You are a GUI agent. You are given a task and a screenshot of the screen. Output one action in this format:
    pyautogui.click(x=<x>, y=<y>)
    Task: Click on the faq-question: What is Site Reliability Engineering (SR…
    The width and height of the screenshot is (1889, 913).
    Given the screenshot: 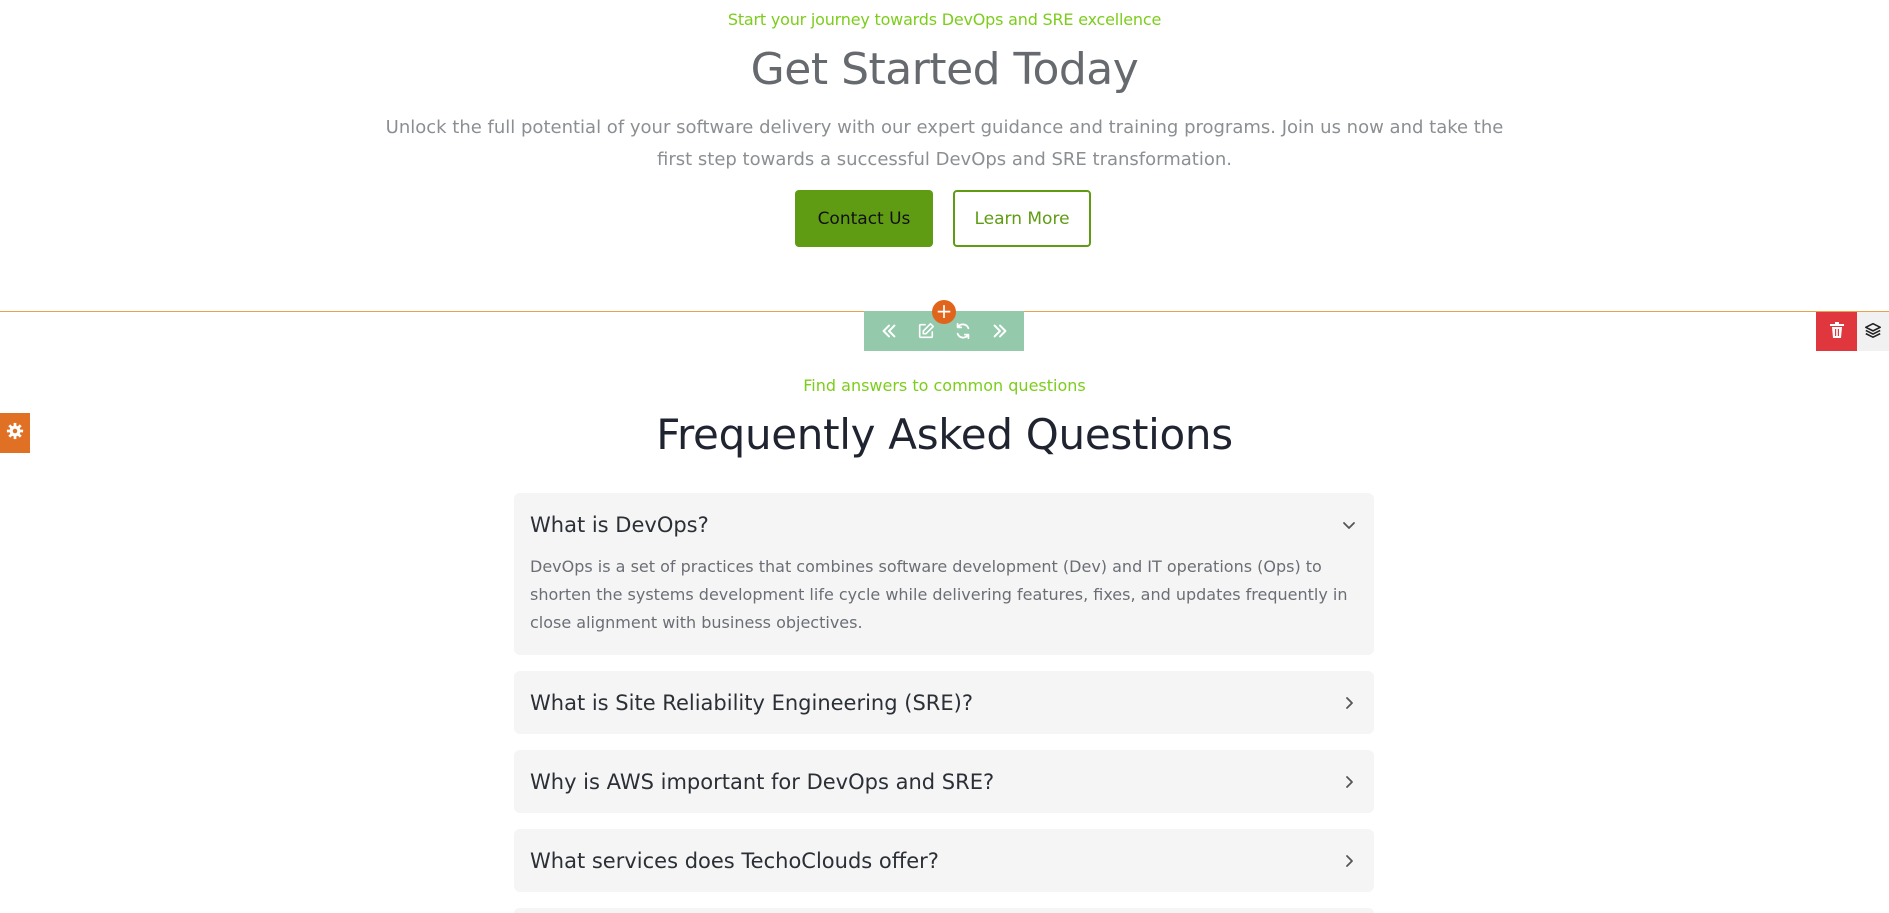 What is the action you would take?
    pyautogui.click(x=751, y=702)
    